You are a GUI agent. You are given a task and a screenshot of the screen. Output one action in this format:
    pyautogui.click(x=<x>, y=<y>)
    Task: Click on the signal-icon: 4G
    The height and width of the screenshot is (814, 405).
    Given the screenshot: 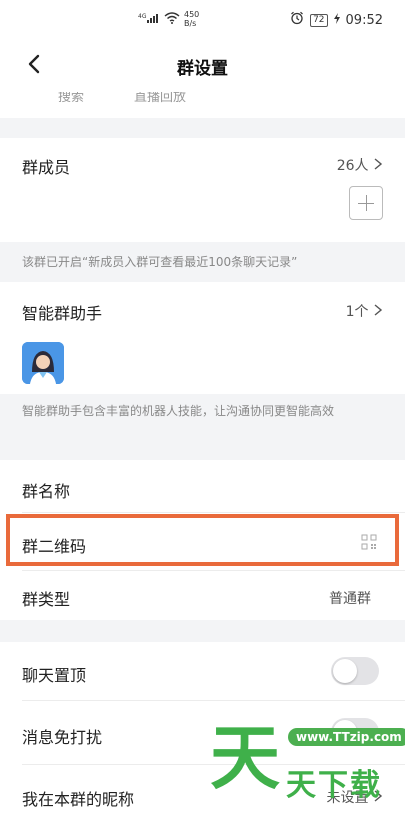 What is the action you would take?
    pyautogui.click(x=149, y=19)
    